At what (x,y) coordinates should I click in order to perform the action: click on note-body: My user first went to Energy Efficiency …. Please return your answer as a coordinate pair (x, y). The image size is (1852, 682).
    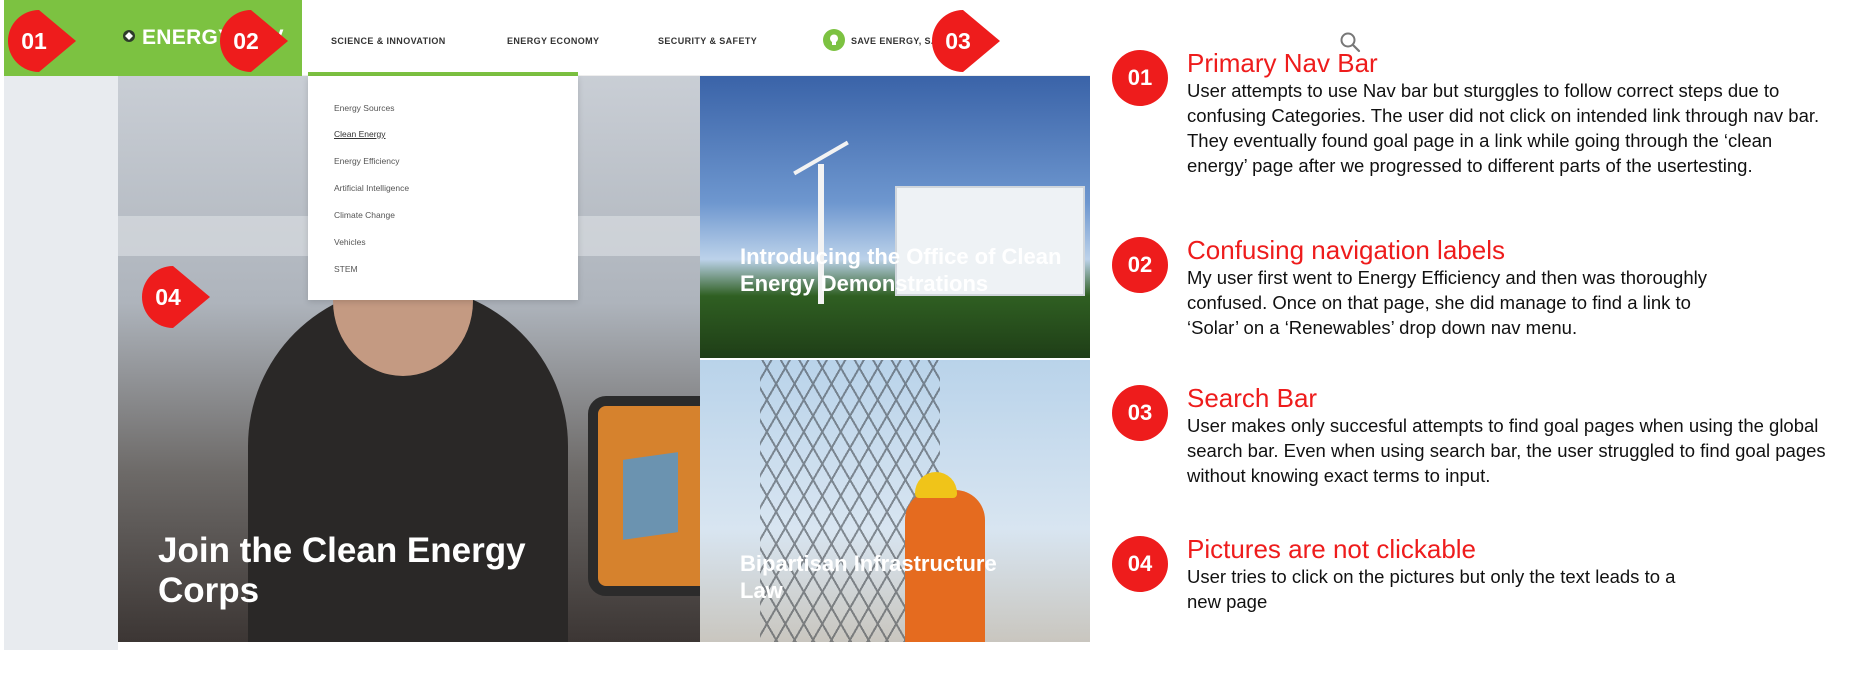
    Looking at the image, I should click on (1447, 302).